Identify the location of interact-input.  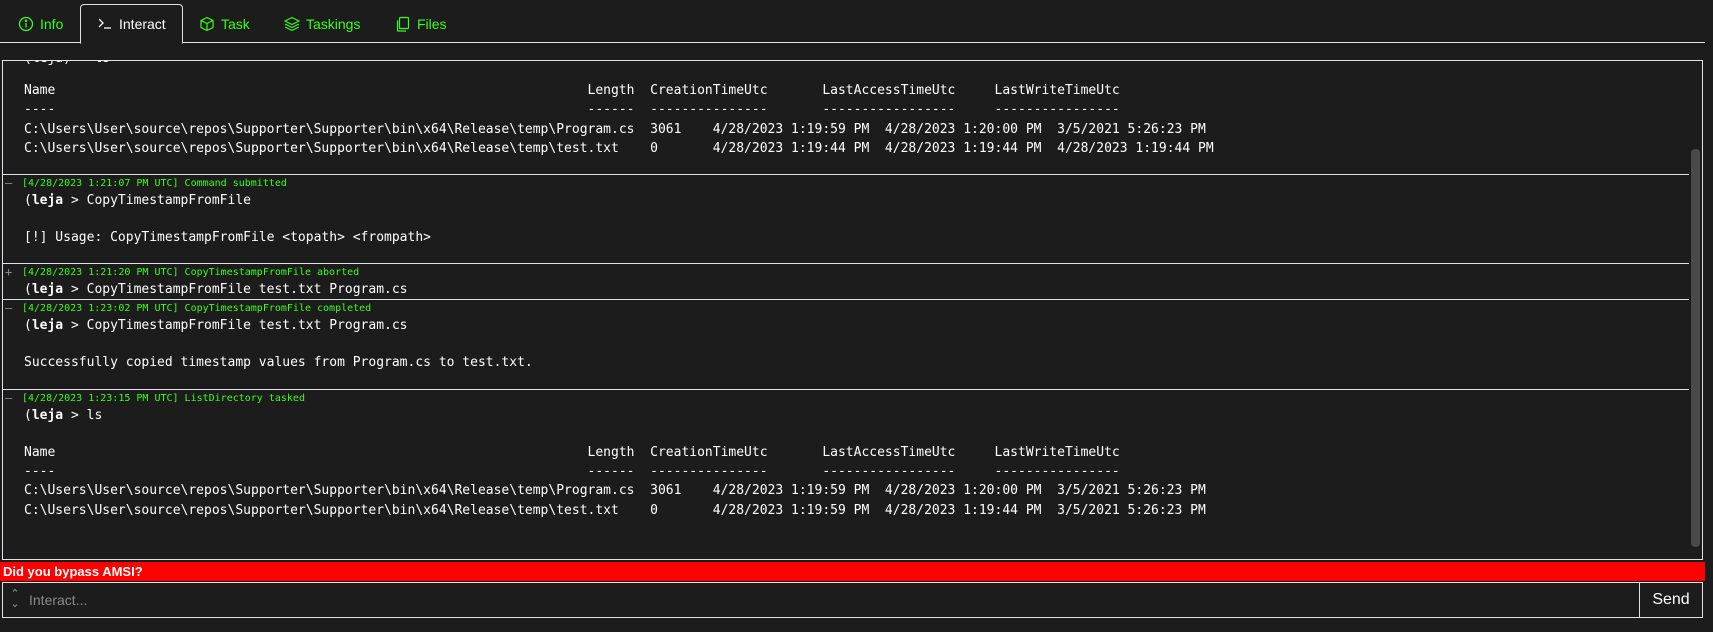
(829, 600).